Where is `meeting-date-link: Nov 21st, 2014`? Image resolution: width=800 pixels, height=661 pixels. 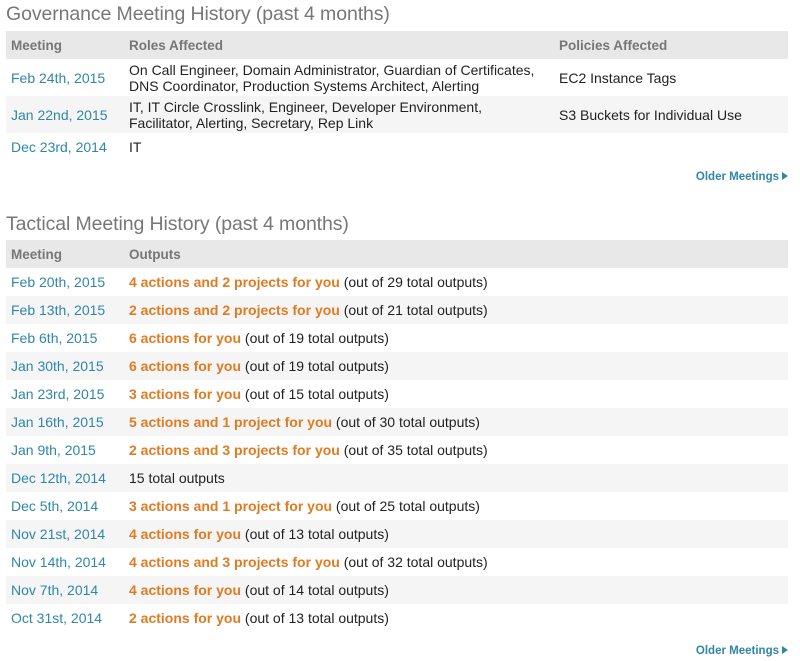
meeting-date-link: Nov 21st, 2014 is located at coordinates (65, 534).